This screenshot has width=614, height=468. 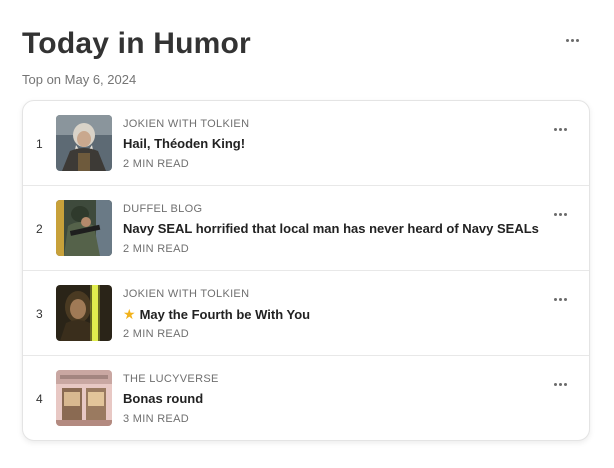 I want to click on page-header: Today in Humor Top on May 6, 2024, so click(x=307, y=56).